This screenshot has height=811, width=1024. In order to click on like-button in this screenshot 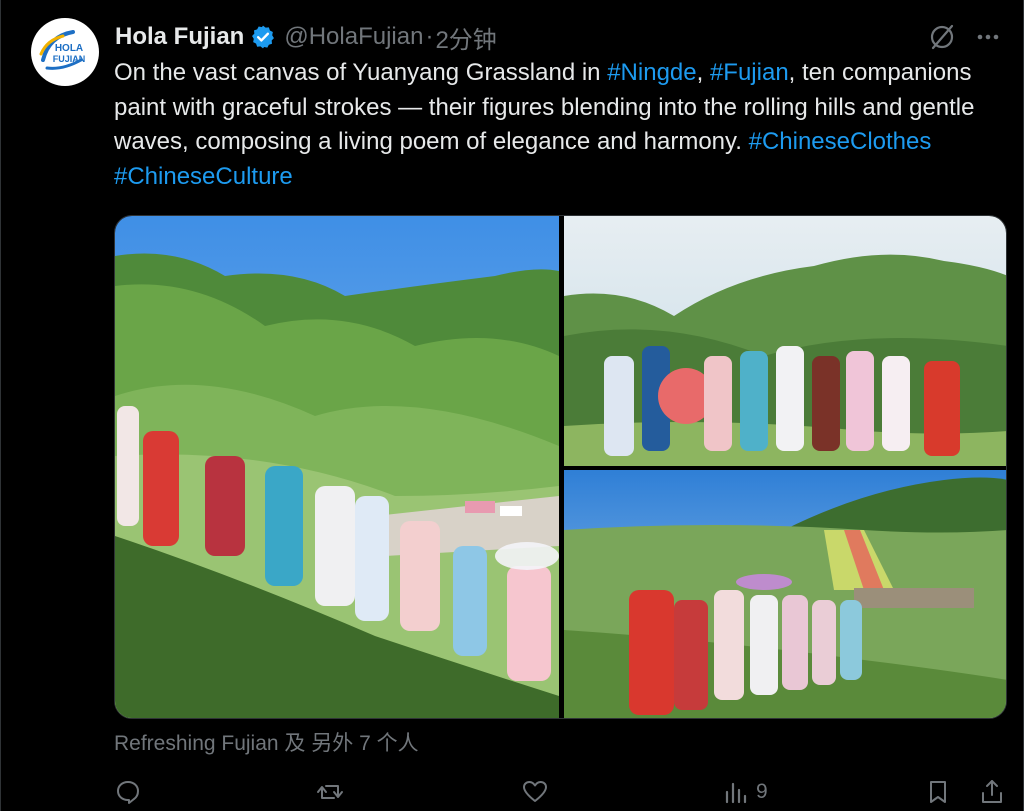, I will do `click(535, 792)`.